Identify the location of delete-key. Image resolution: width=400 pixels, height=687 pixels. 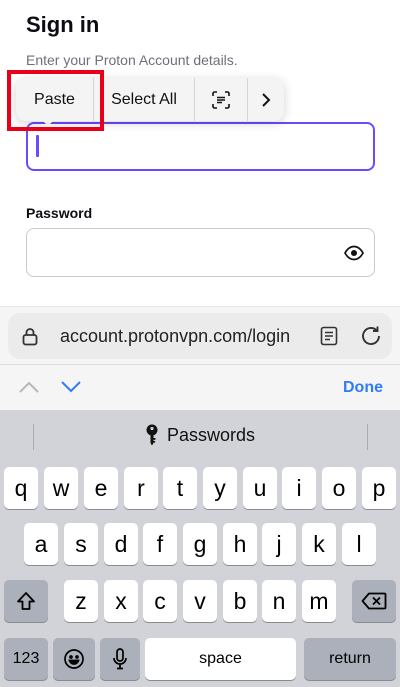
(374, 601).